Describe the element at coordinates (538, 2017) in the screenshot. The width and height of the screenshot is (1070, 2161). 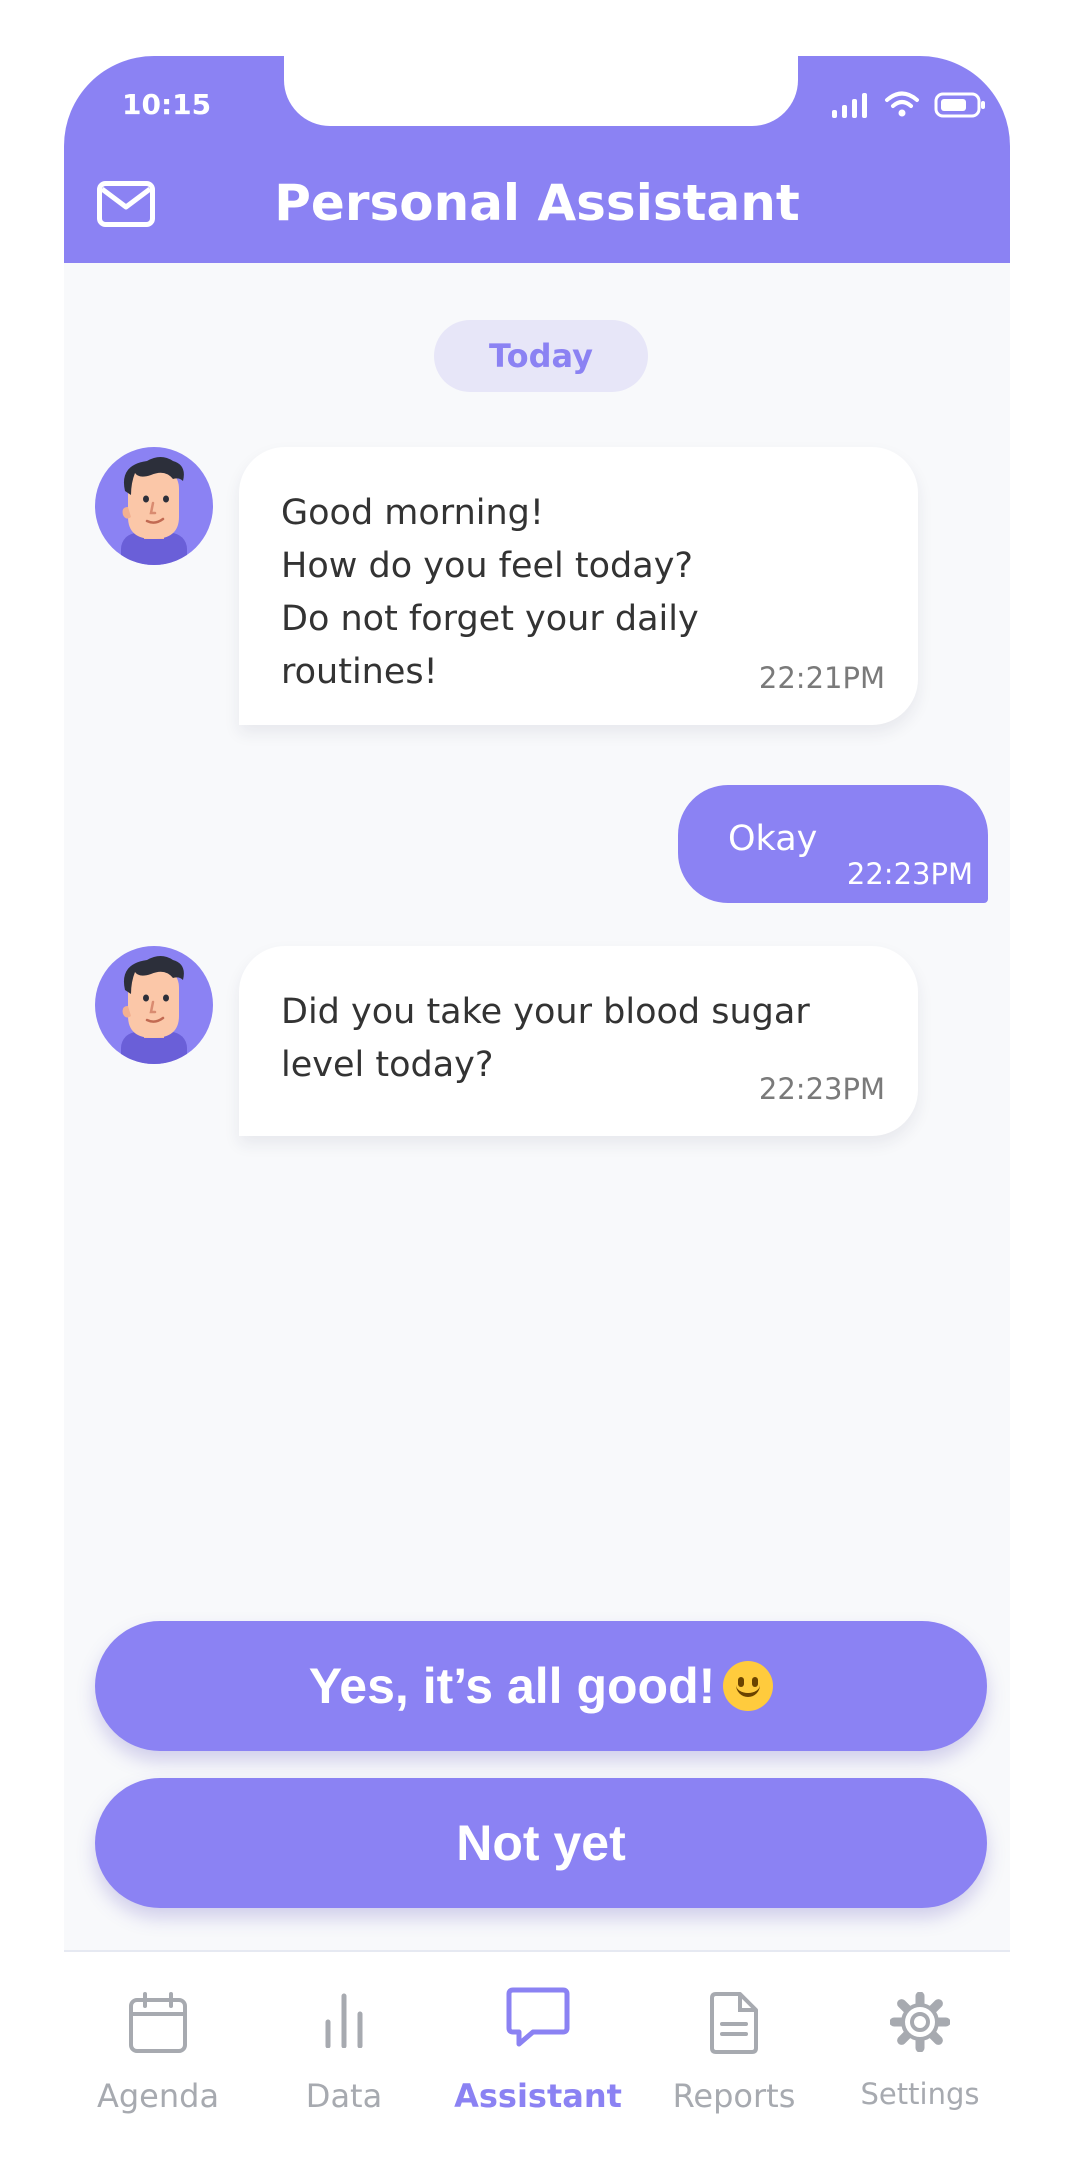
I see `chat-bubble-icon` at that location.